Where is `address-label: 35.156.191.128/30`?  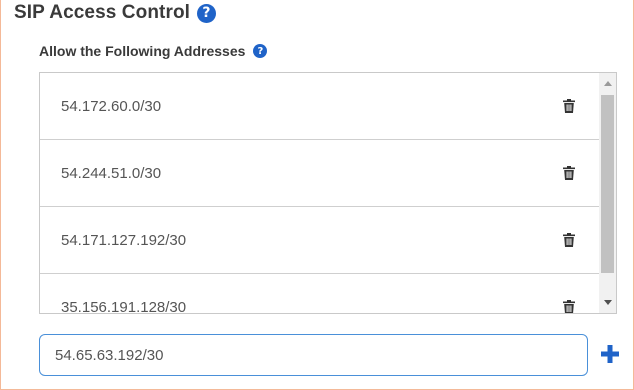 address-label: 35.156.191.128/30 is located at coordinates (124, 306).